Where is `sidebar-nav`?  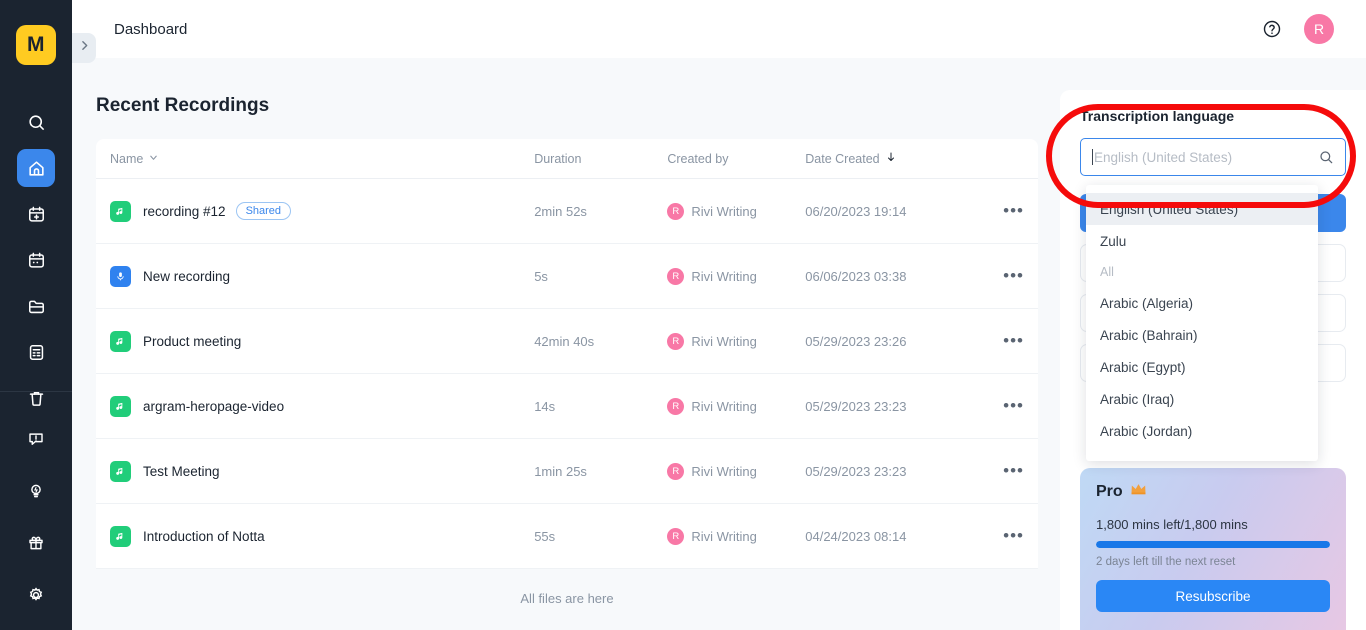 sidebar-nav is located at coordinates (36, 260).